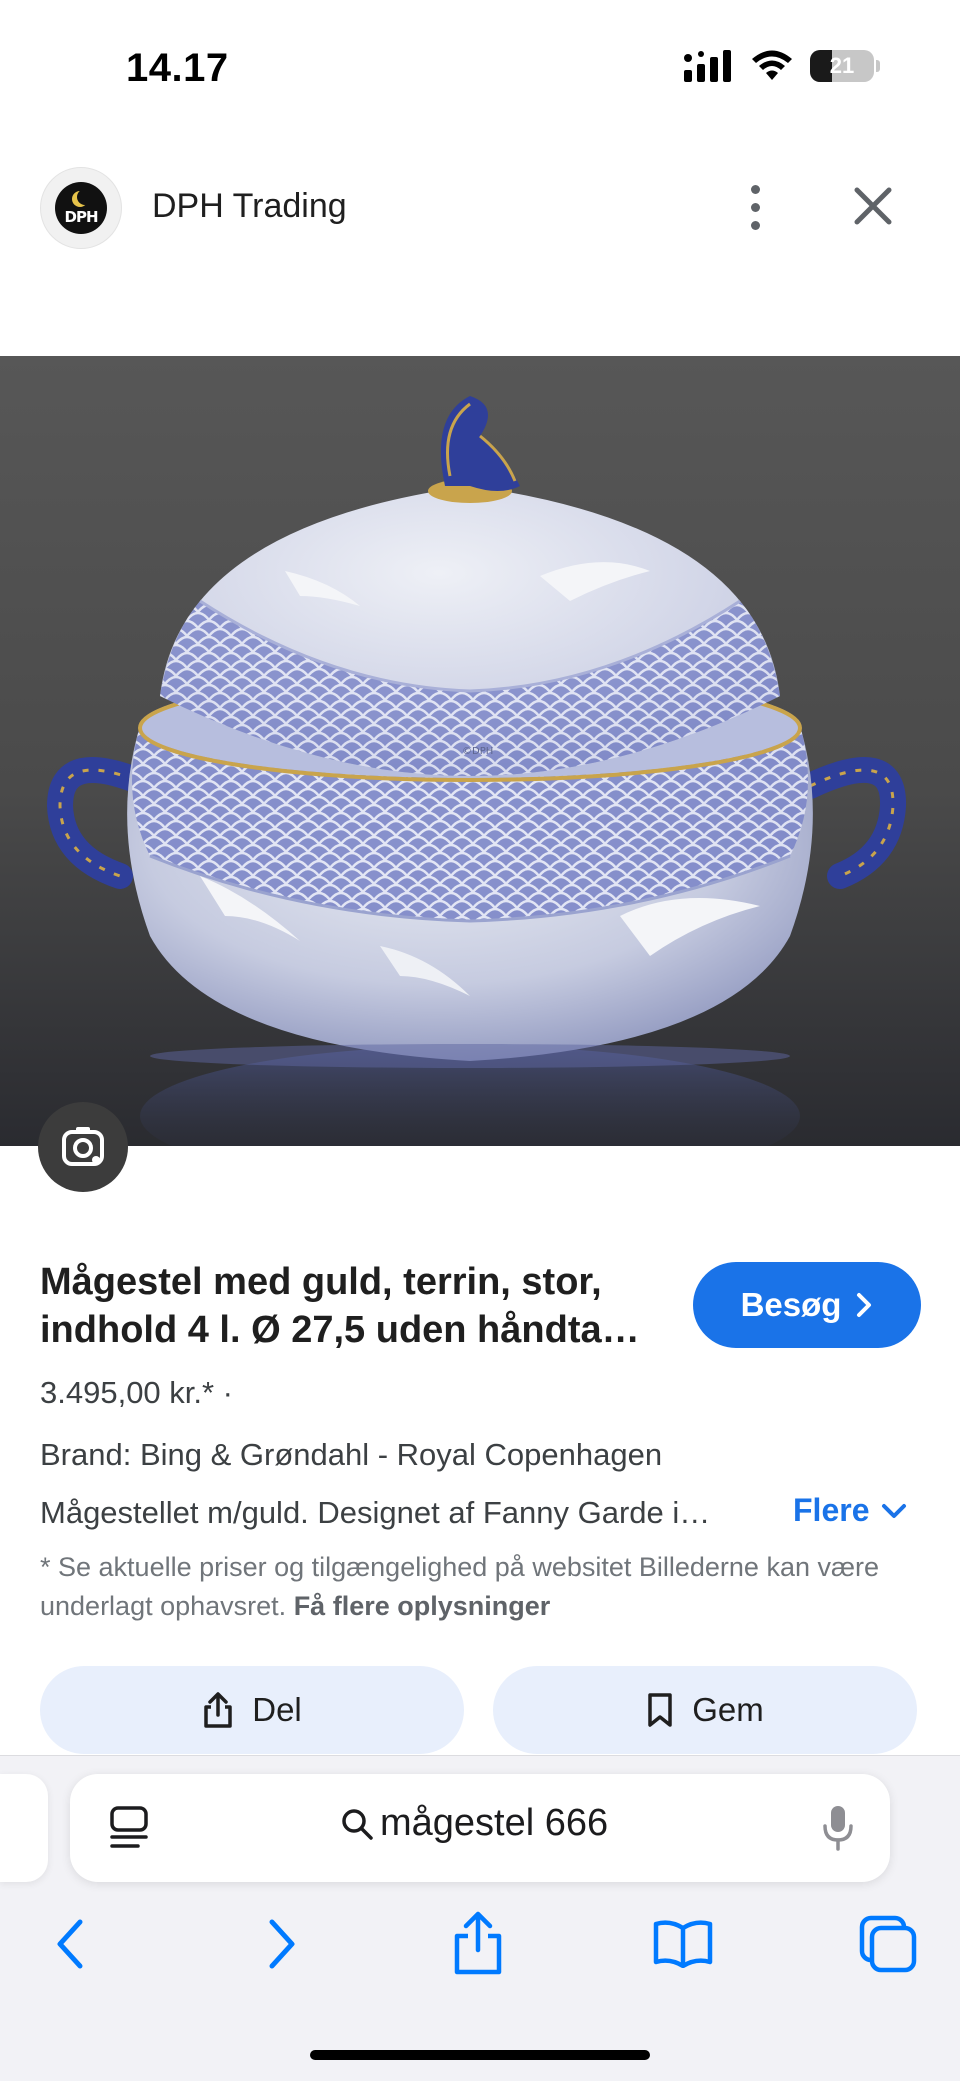  What do you see at coordinates (728, 1709) in the screenshot?
I see `save-label: Gem` at bounding box center [728, 1709].